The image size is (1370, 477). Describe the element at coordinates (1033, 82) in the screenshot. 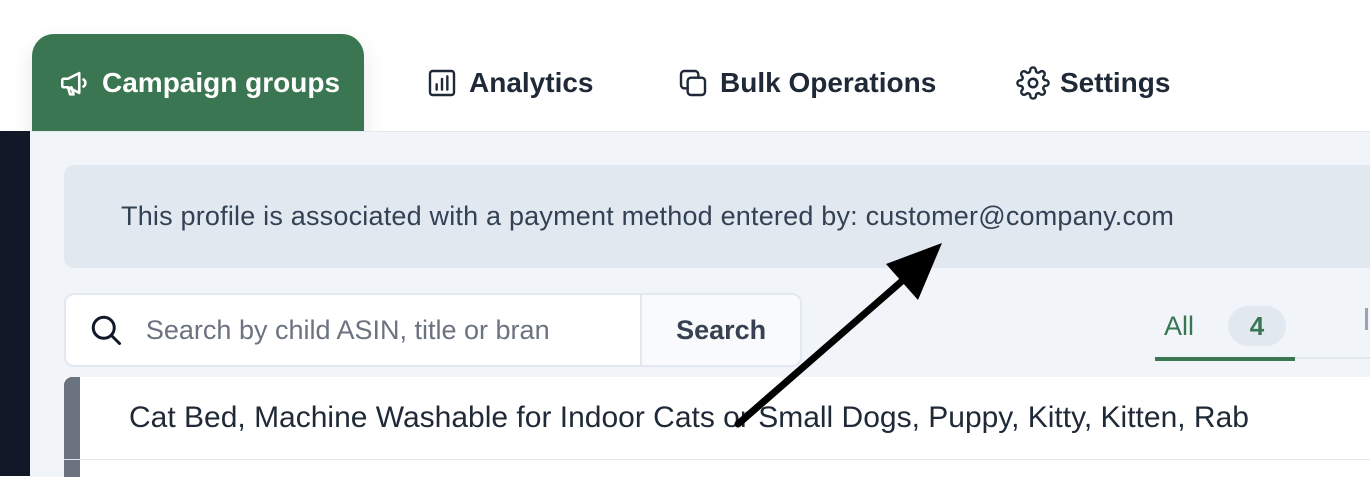

I see `gear-icon` at that location.